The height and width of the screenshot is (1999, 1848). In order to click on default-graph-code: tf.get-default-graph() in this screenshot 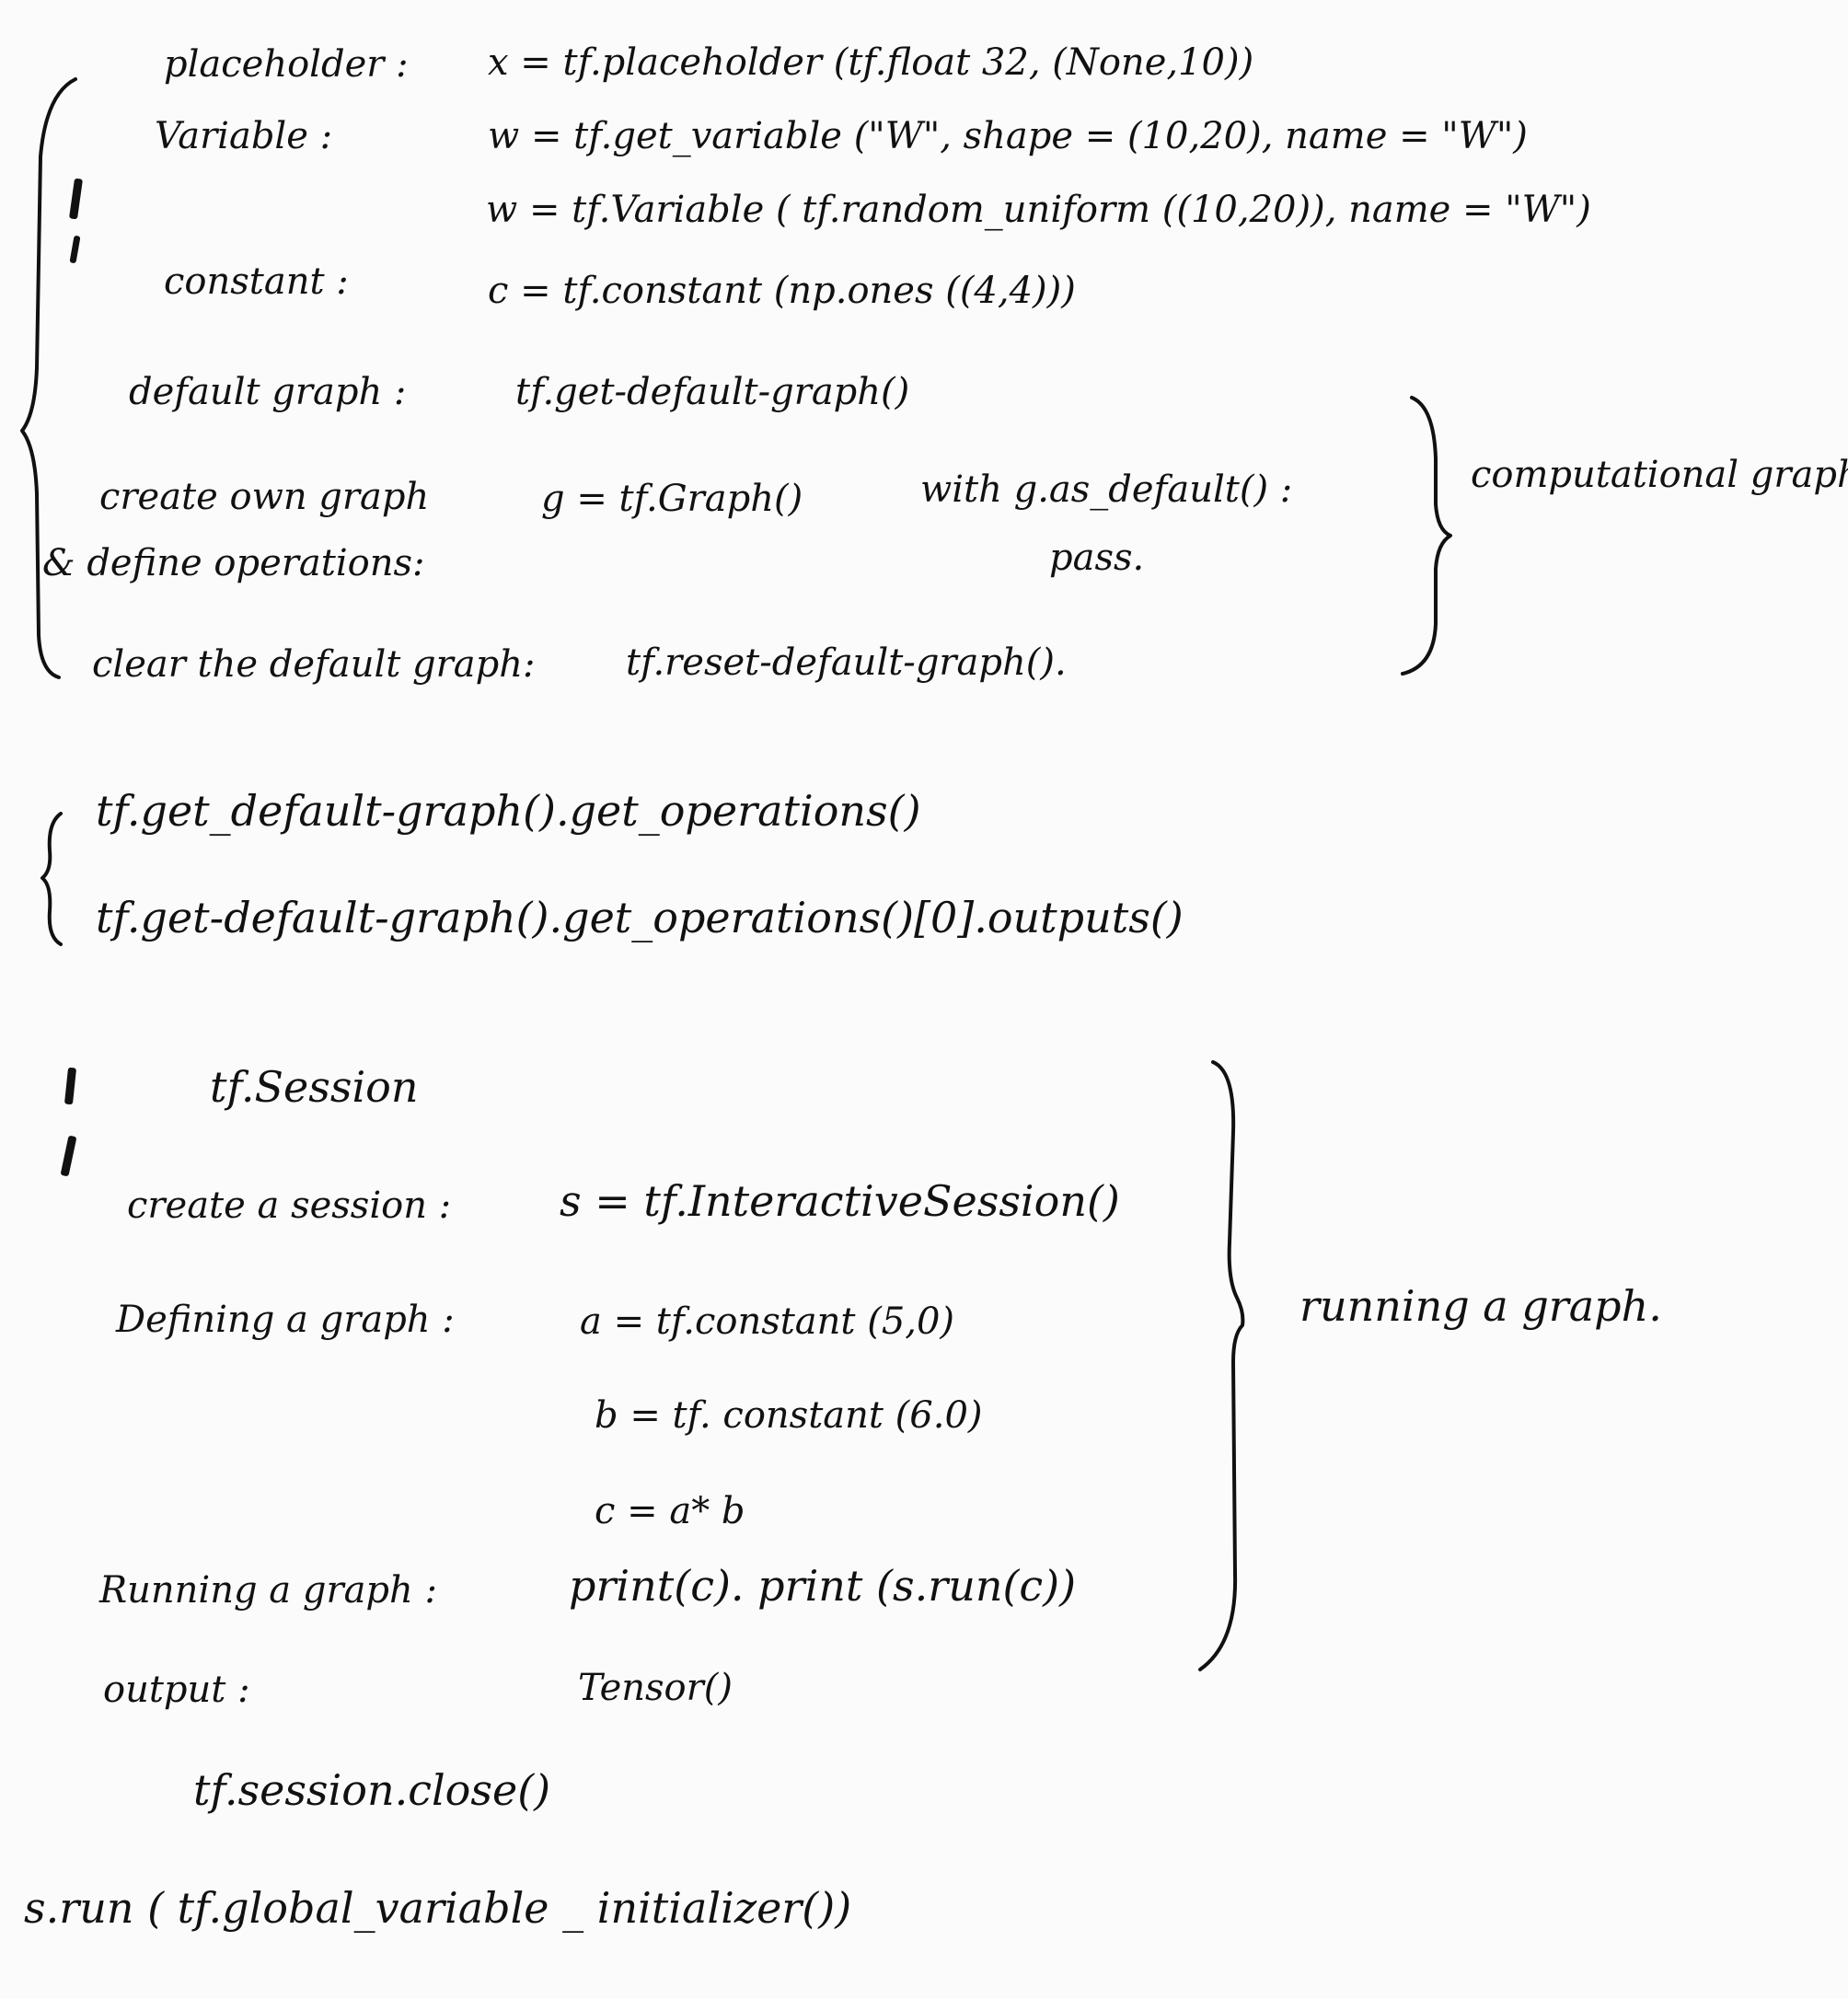, I will do `click(712, 392)`.